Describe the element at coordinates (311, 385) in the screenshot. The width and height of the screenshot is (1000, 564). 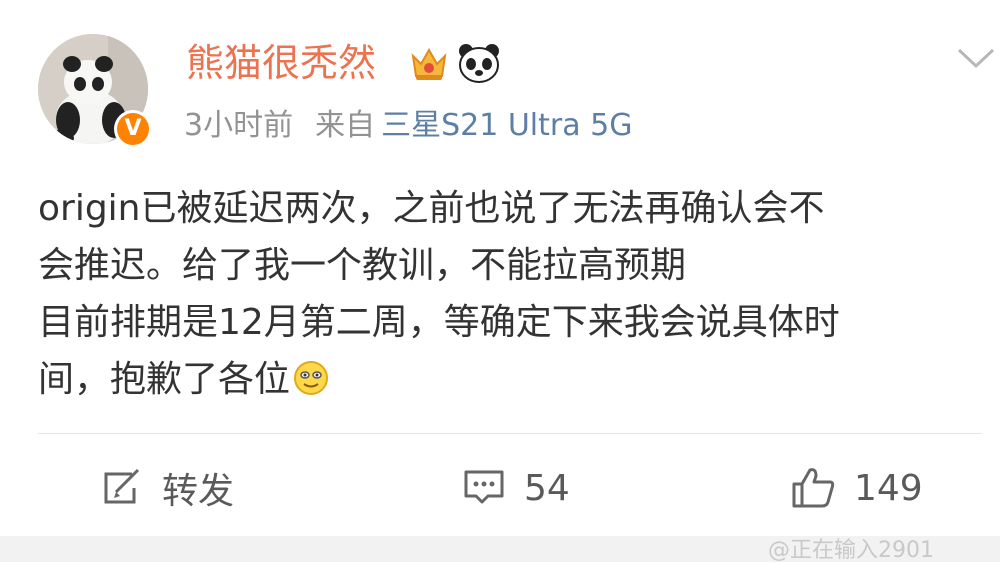
I see `smile-emoji-icon` at that location.